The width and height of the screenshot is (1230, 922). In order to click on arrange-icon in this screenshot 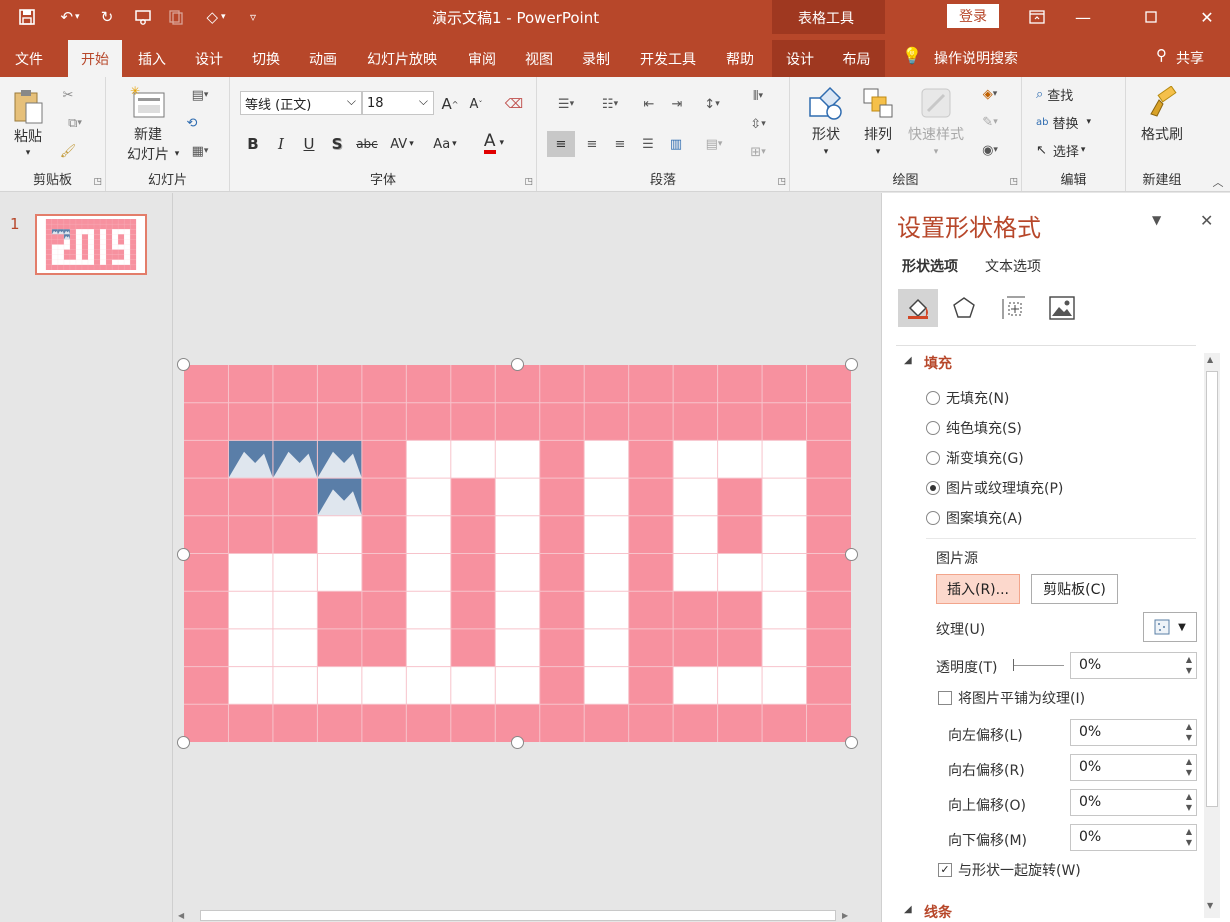, I will do `click(878, 103)`.